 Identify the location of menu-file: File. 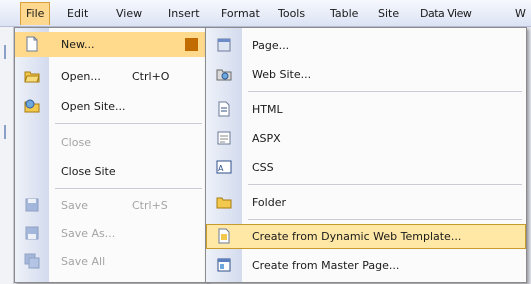
(35, 13).